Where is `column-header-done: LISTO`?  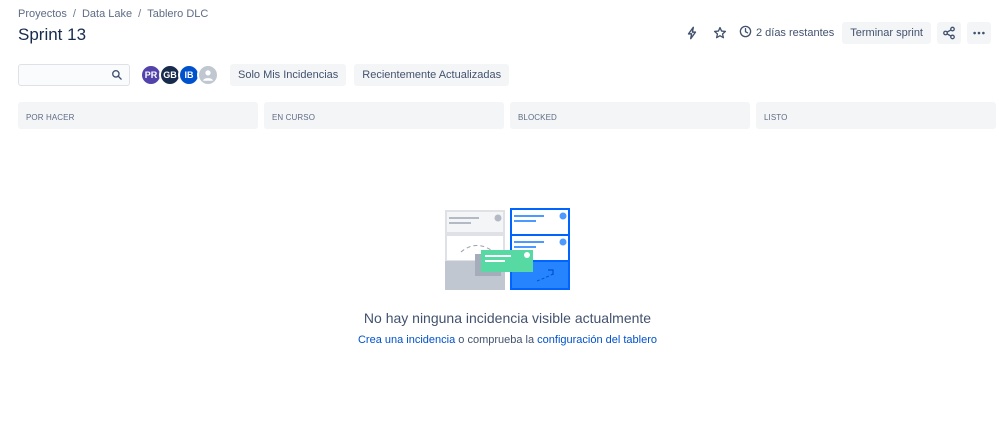 column-header-done: LISTO is located at coordinates (876, 115).